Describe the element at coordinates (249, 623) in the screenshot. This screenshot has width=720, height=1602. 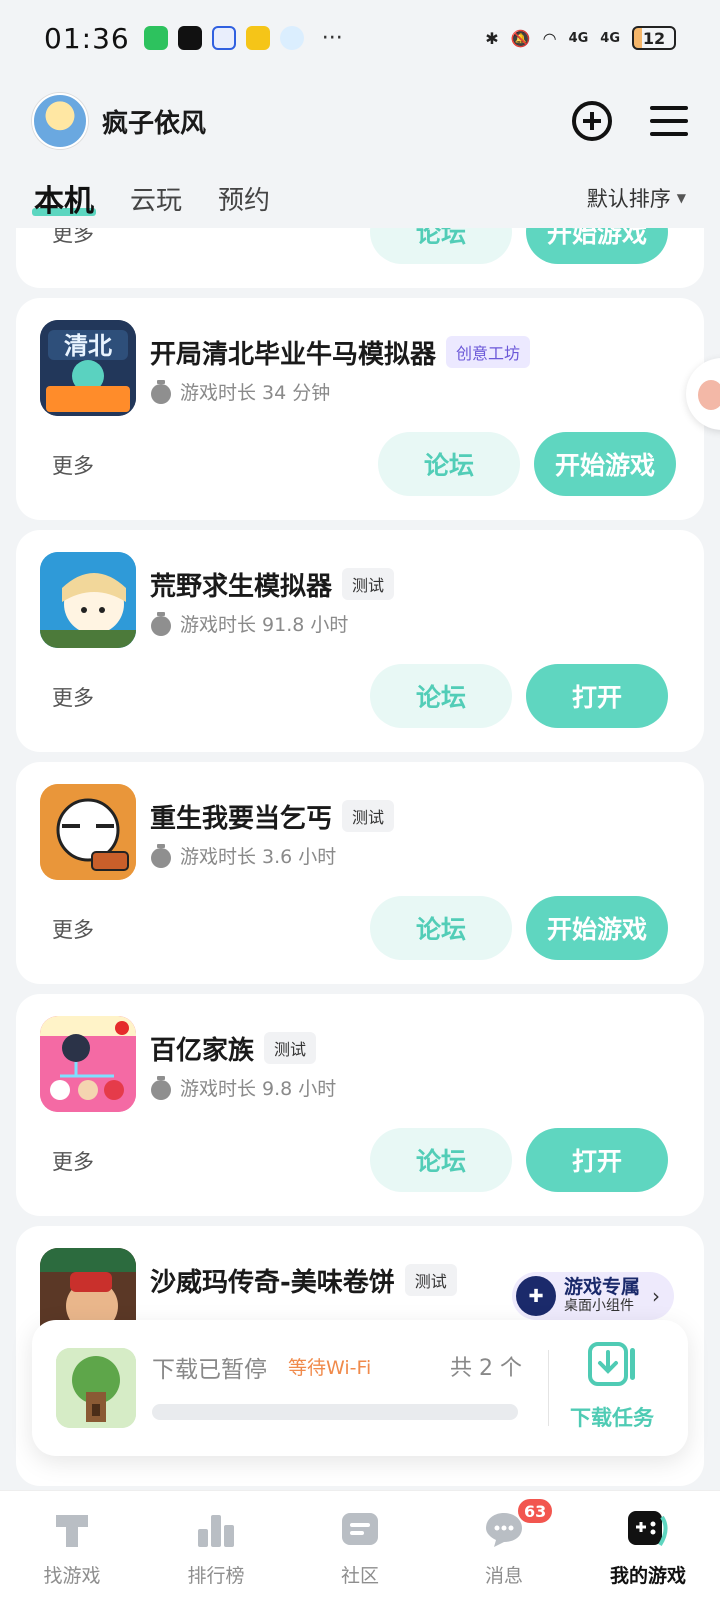
I see `playtime: 游戏时长 91.8 小时` at that location.